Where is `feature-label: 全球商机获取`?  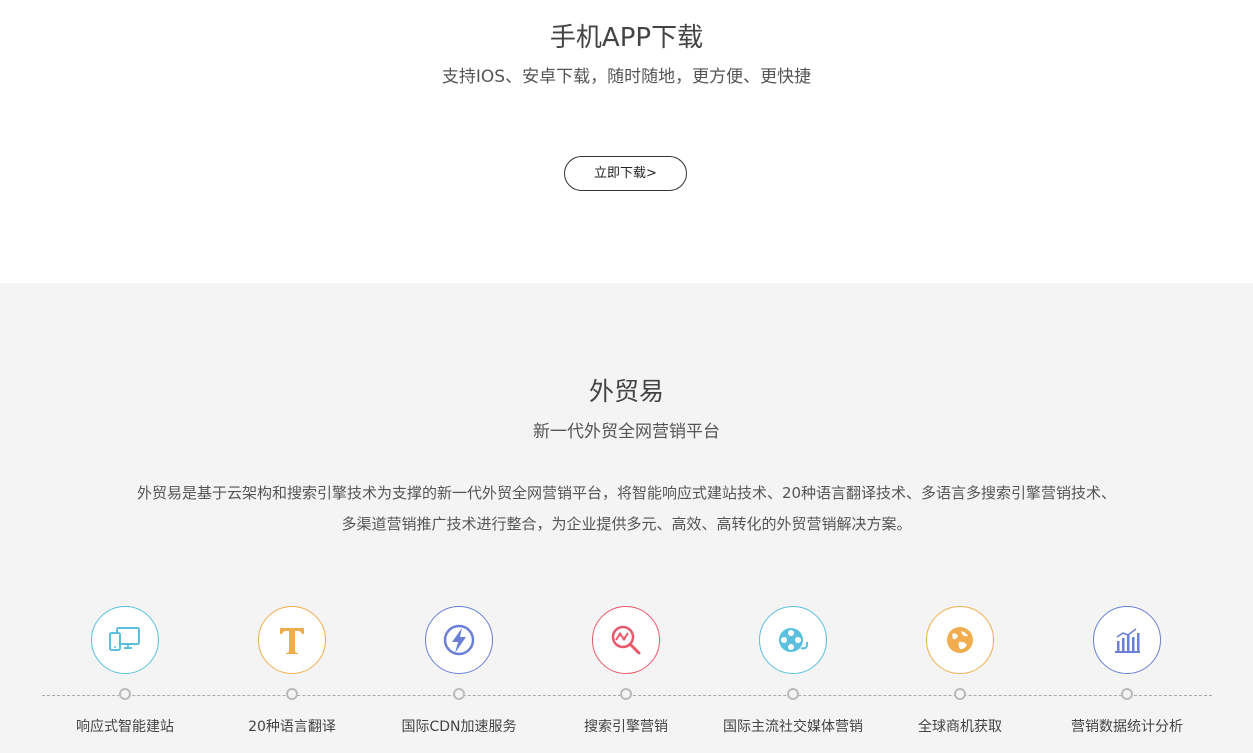
feature-label: 全球商机获取 is located at coordinates (960, 727).